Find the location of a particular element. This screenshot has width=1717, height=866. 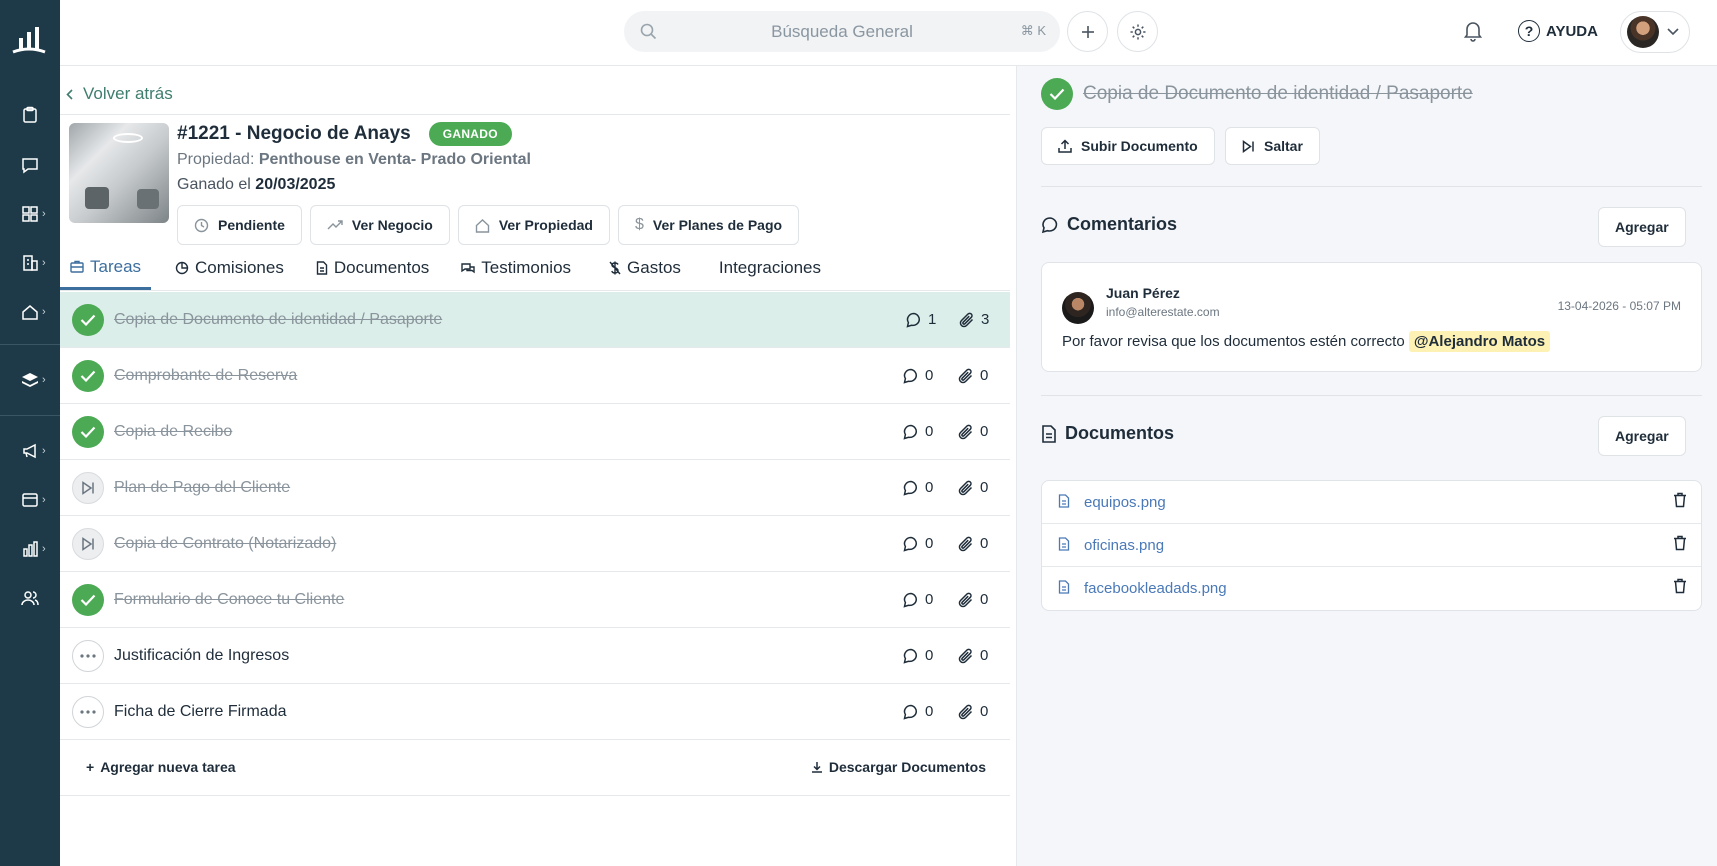

attachment-count: 0 is located at coordinates (973, 487).